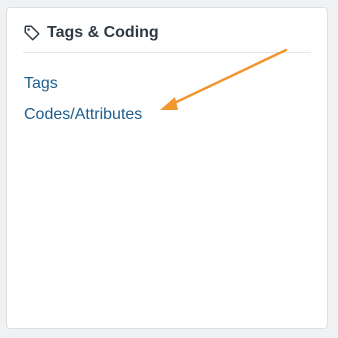 The height and width of the screenshot is (338, 338). Describe the element at coordinates (83, 114) in the screenshot. I see `codes-attributes-link: Codes/Attributes` at that location.